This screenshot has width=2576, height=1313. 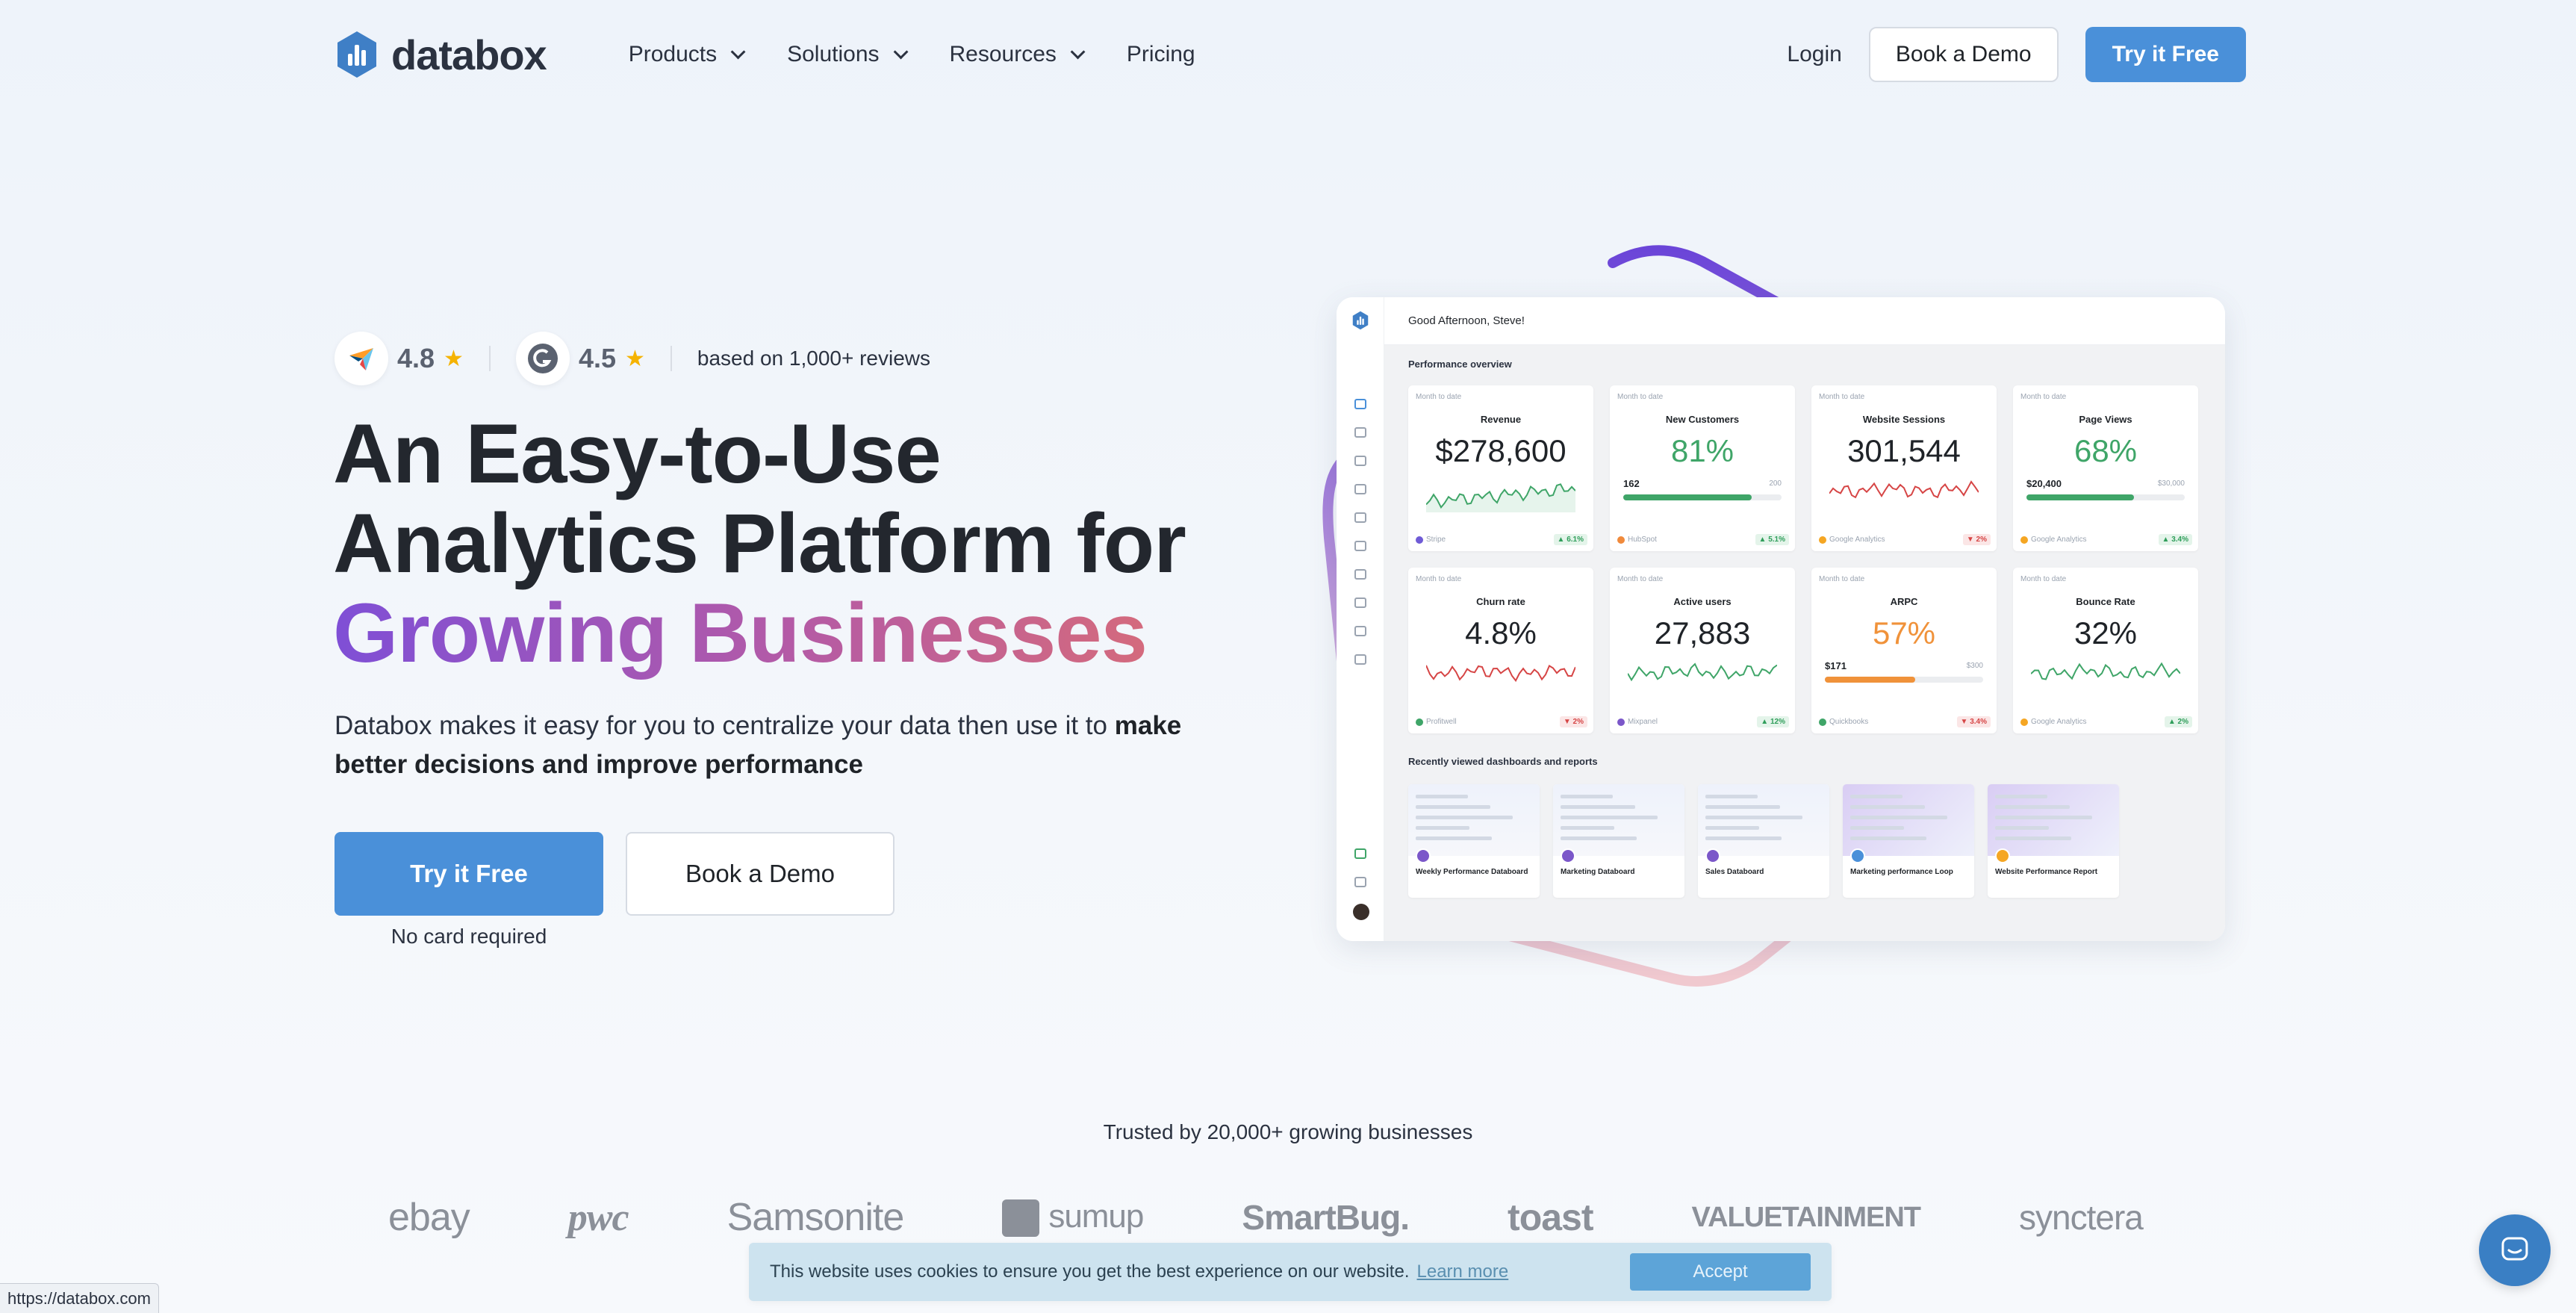 I want to click on databox-logo-icon, so click(x=1360, y=320).